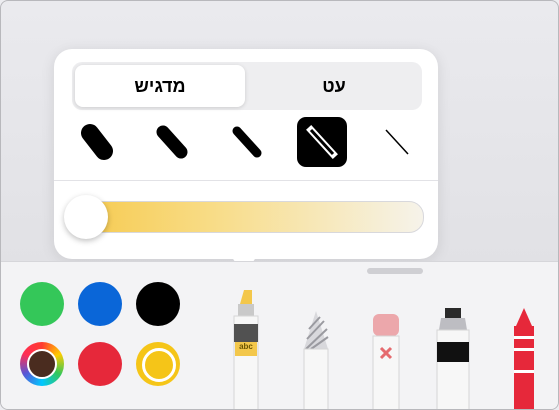  I want to click on selected-ring, so click(159, 365).